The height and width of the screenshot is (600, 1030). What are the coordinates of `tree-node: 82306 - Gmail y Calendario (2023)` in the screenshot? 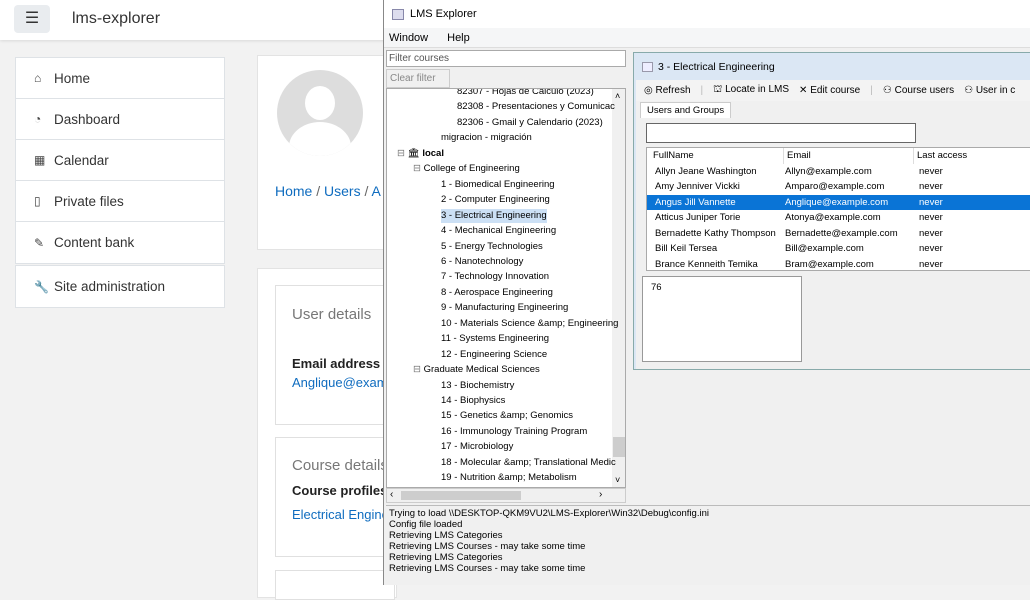 It's located at (530, 123).